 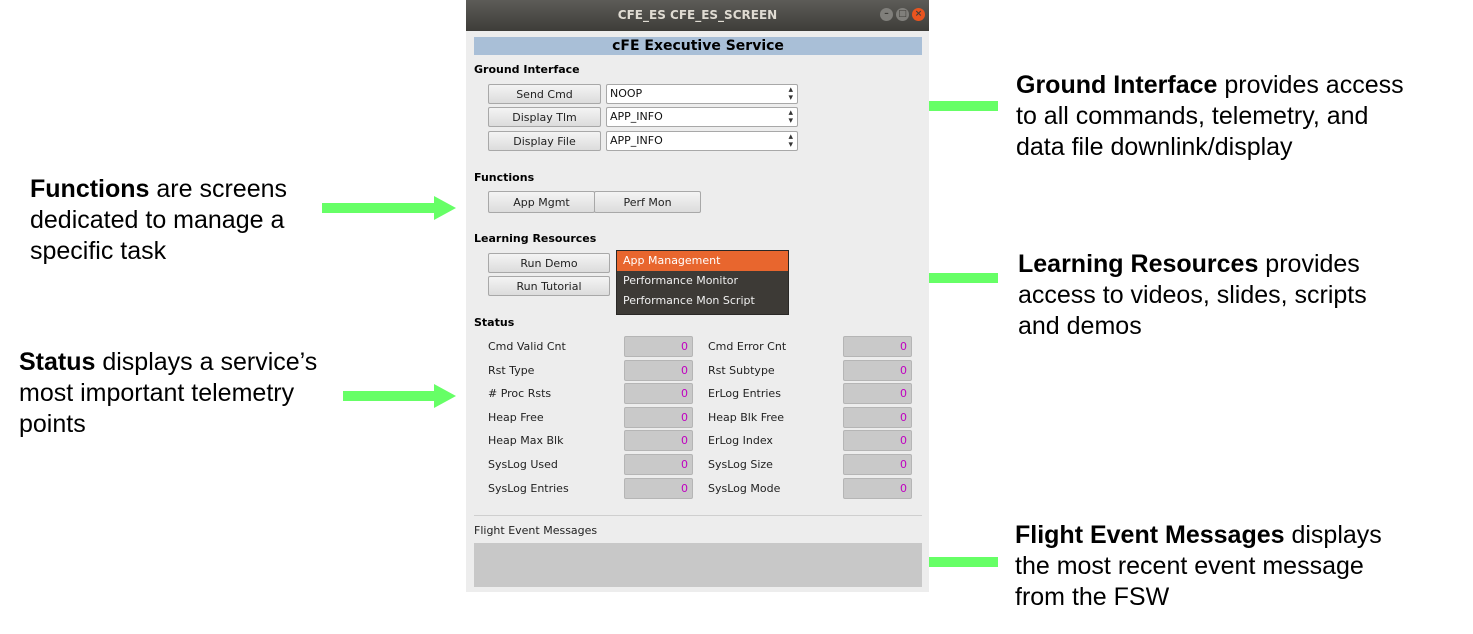 What do you see at coordinates (516, 417) in the screenshot?
I see `status-field-label: Heap Free` at bounding box center [516, 417].